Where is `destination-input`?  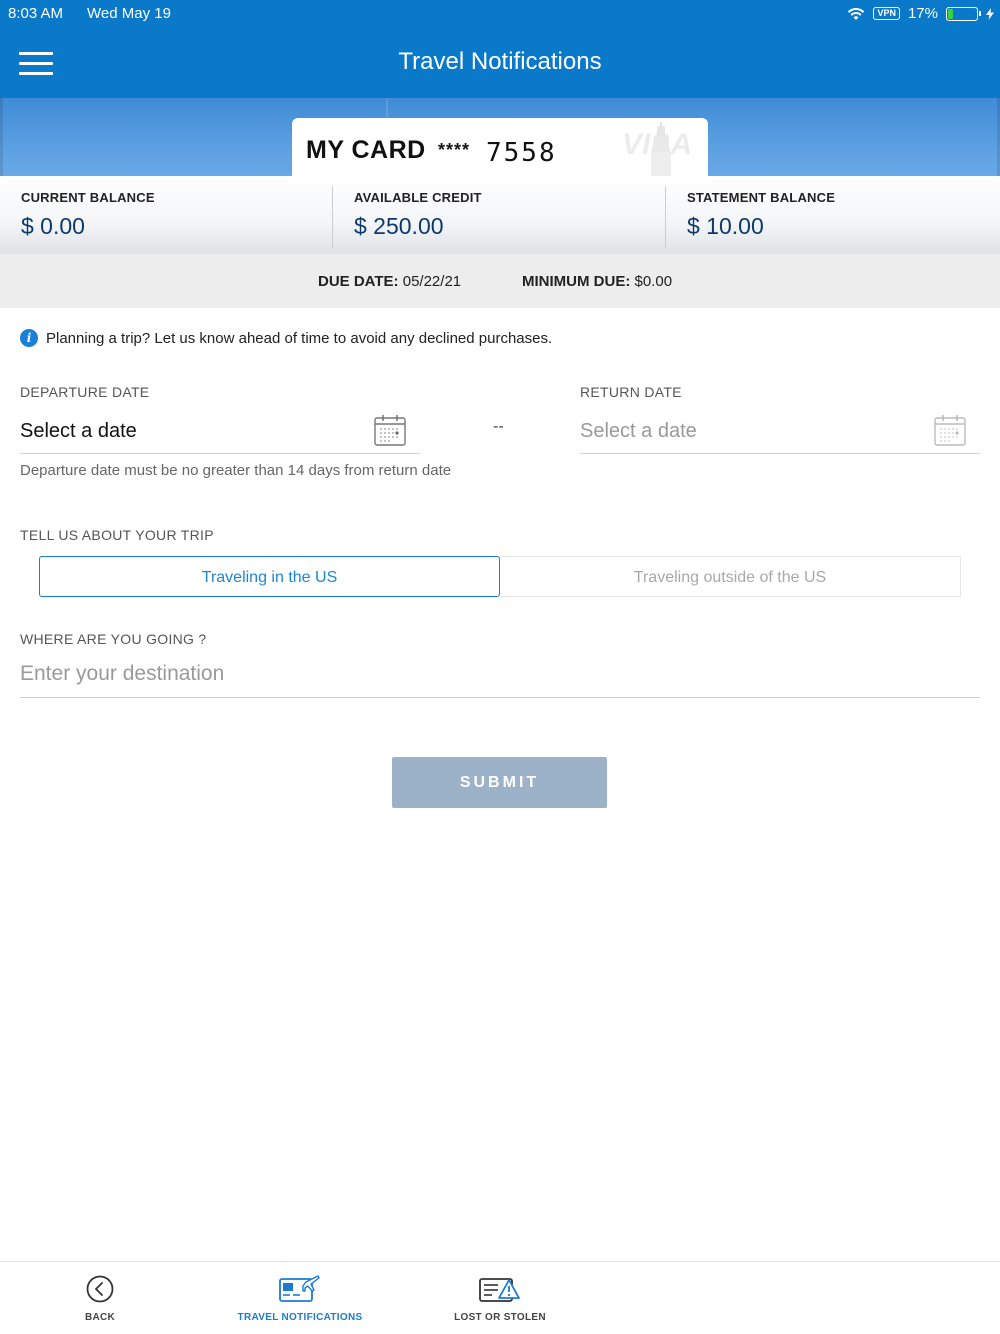 destination-input is located at coordinates (500, 674).